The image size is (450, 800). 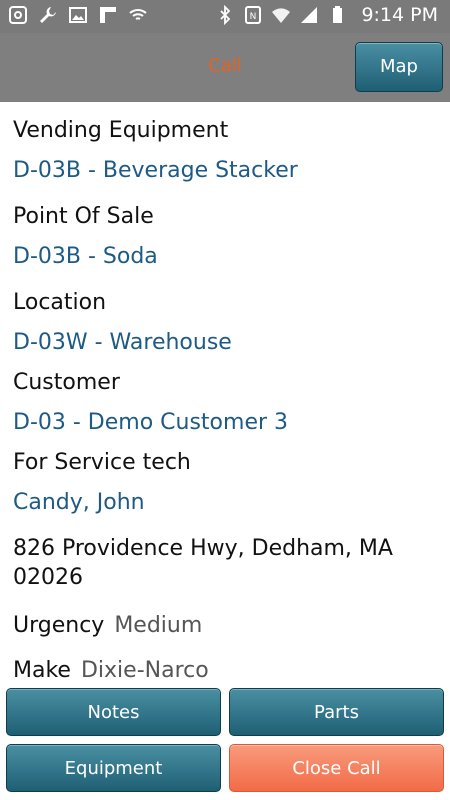 What do you see at coordinates (399, 15) in the screenshot?
I see `status-time: 9:14 PM` at bounding box center [399, 15].